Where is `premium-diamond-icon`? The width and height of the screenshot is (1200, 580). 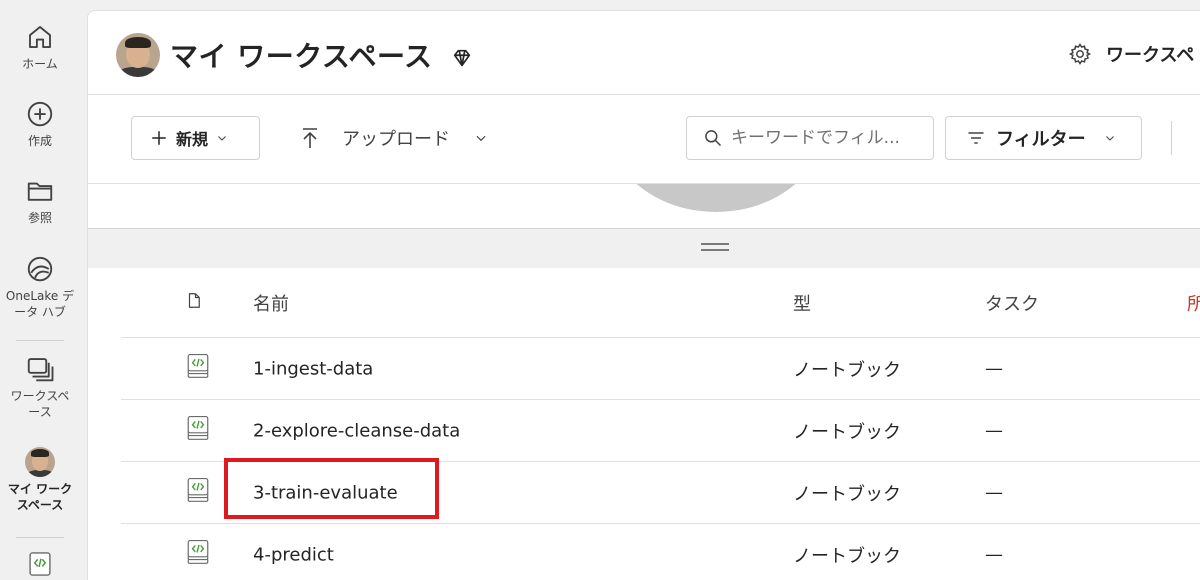 premium-diamond-icon is located at coordinates (461, 58).